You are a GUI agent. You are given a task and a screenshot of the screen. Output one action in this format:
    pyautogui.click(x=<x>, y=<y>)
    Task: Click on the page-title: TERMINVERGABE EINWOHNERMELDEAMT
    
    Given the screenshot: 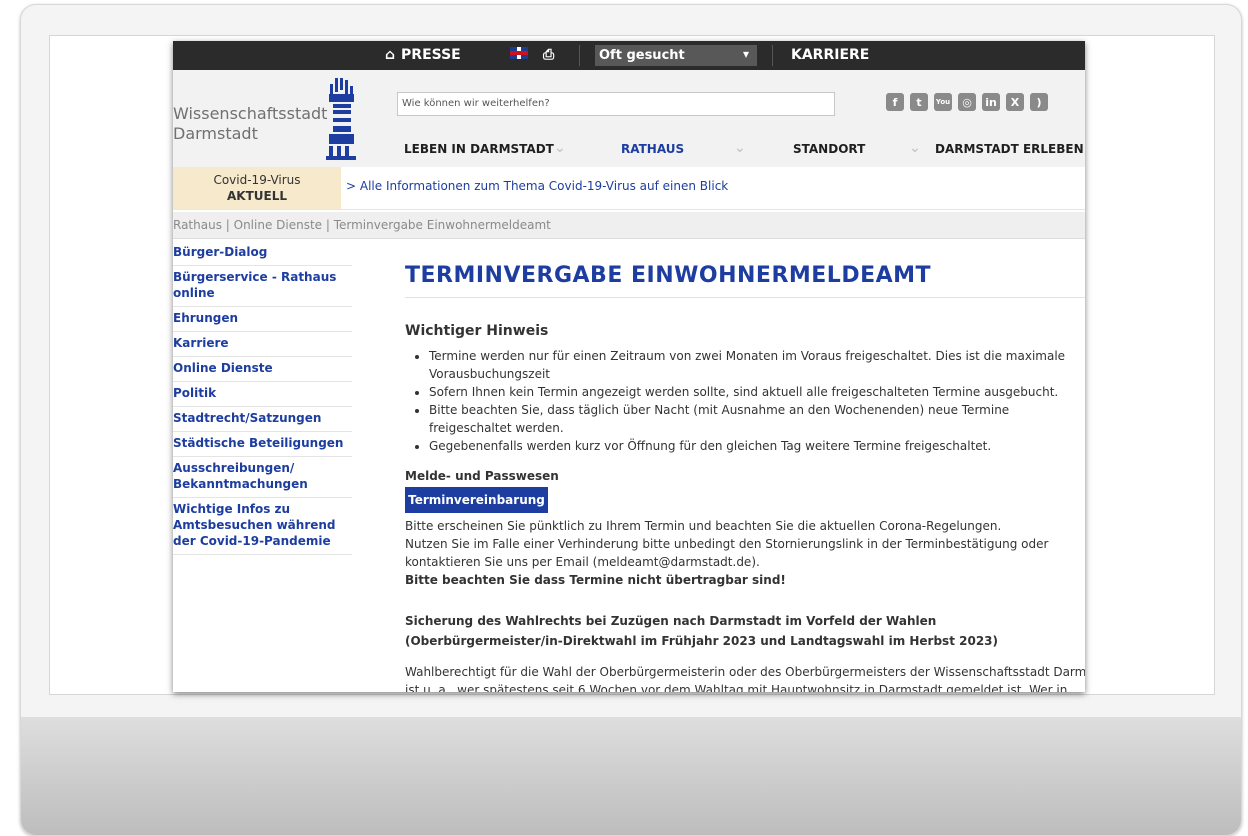 What is the action you would take?
    pyautogui.click(x=668, y=275)
    